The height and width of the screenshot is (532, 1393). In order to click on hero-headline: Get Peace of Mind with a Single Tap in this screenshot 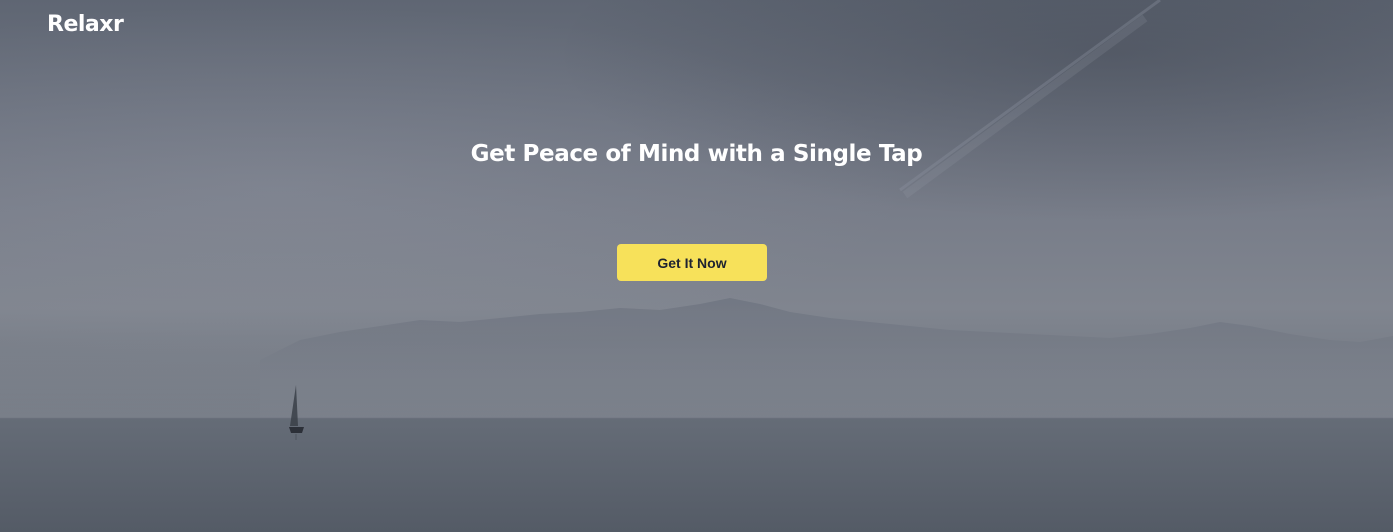, I will do `click(696, 154)`.